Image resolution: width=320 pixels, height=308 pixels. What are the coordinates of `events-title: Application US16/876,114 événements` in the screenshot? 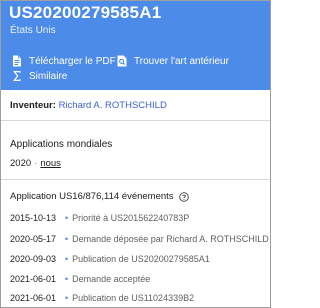 It's located at (99, 196).